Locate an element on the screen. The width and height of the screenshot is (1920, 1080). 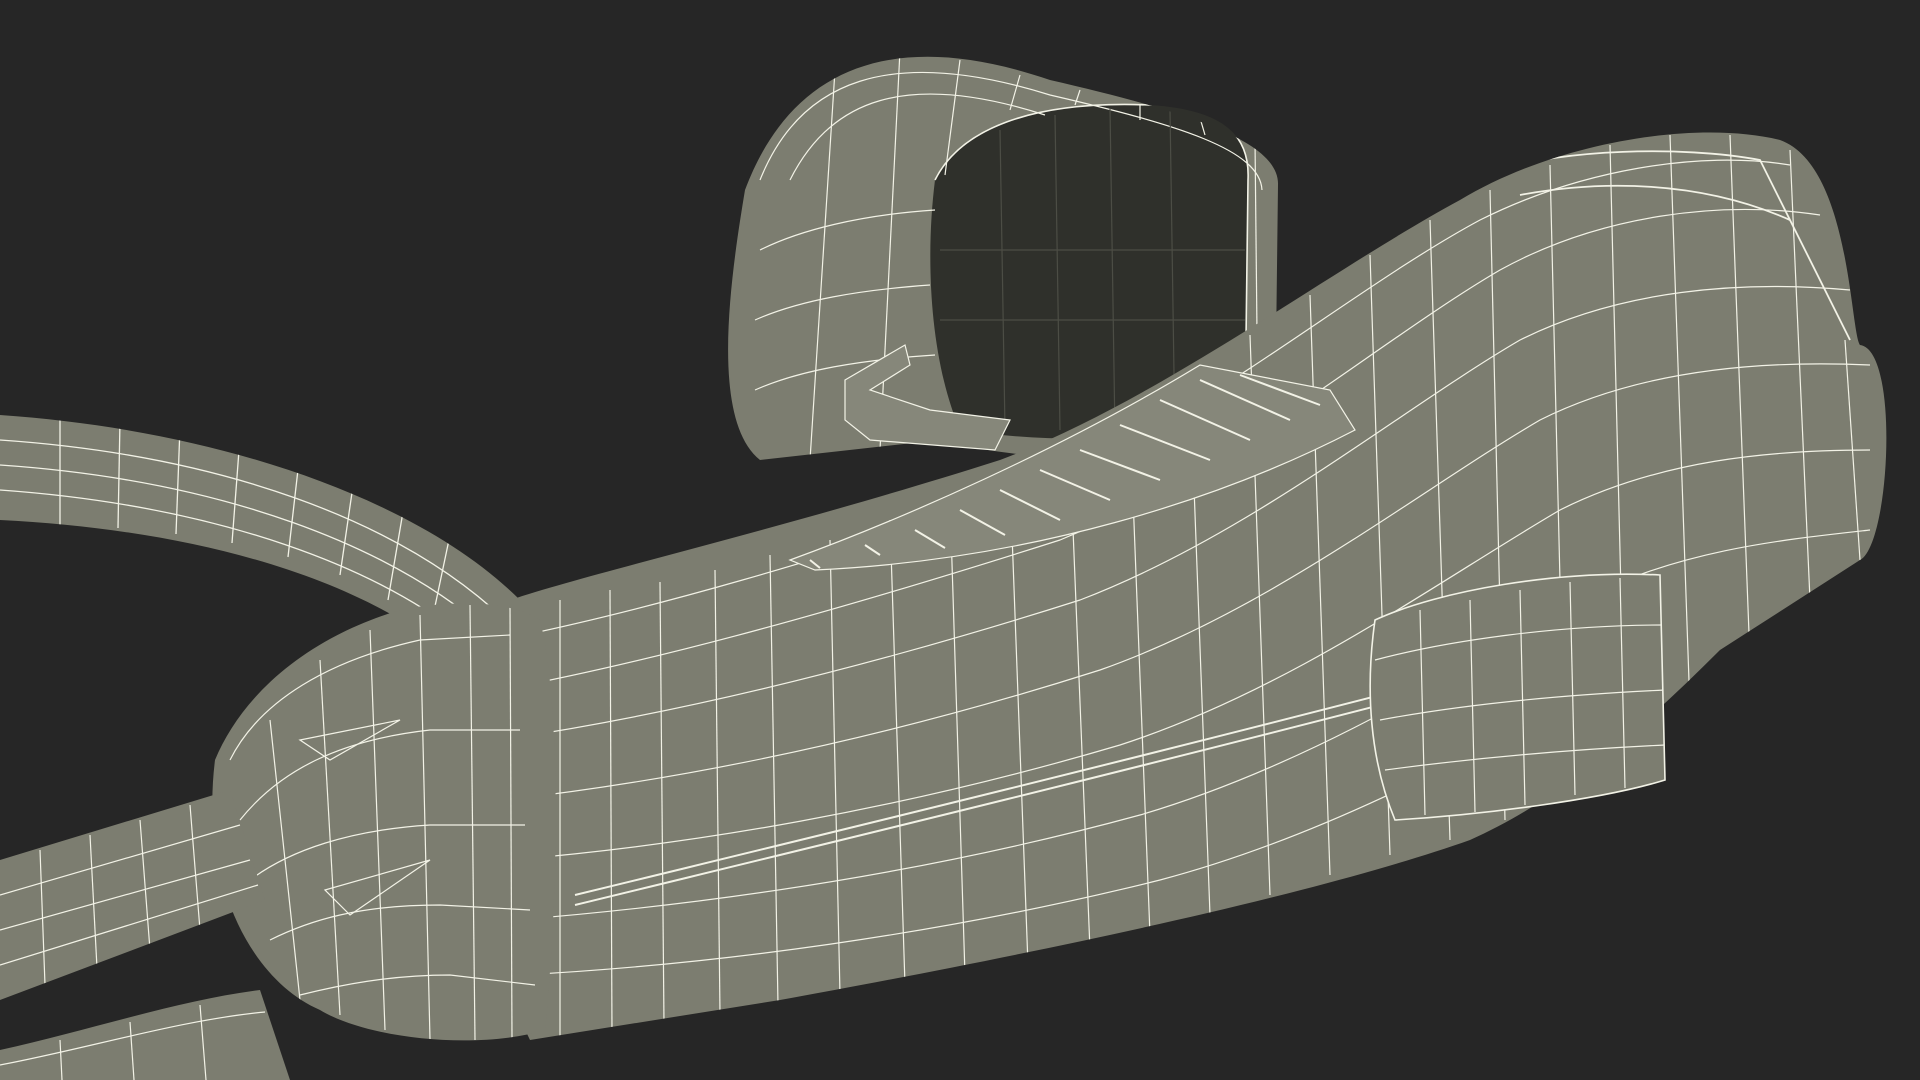
cable-boot is located at coordinates (384, 822).